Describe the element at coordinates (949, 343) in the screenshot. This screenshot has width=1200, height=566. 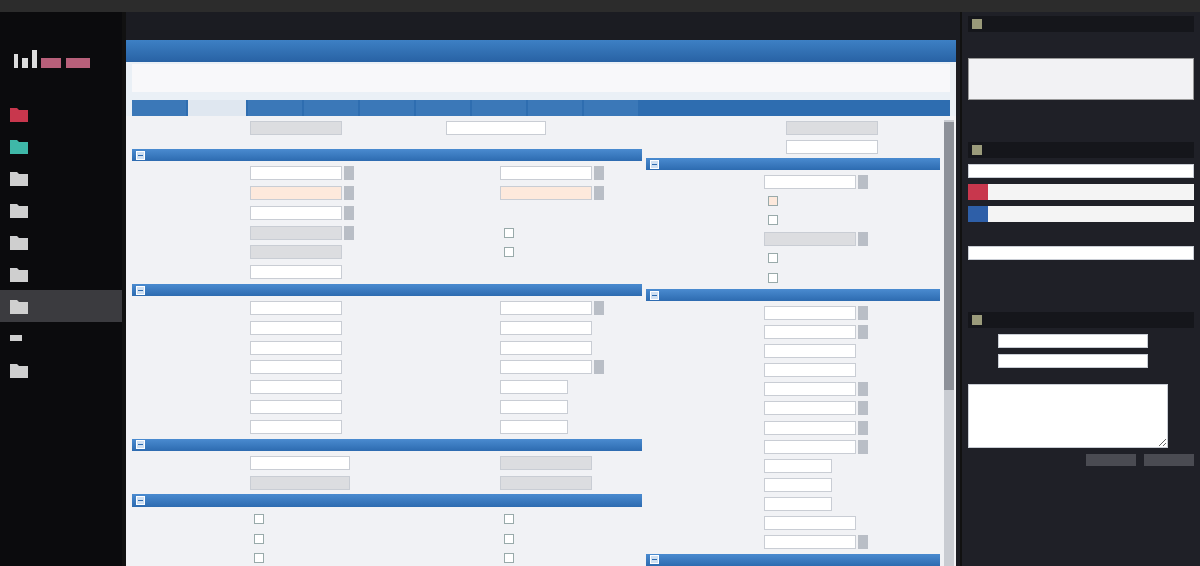
I see `scrollbar` at that location.